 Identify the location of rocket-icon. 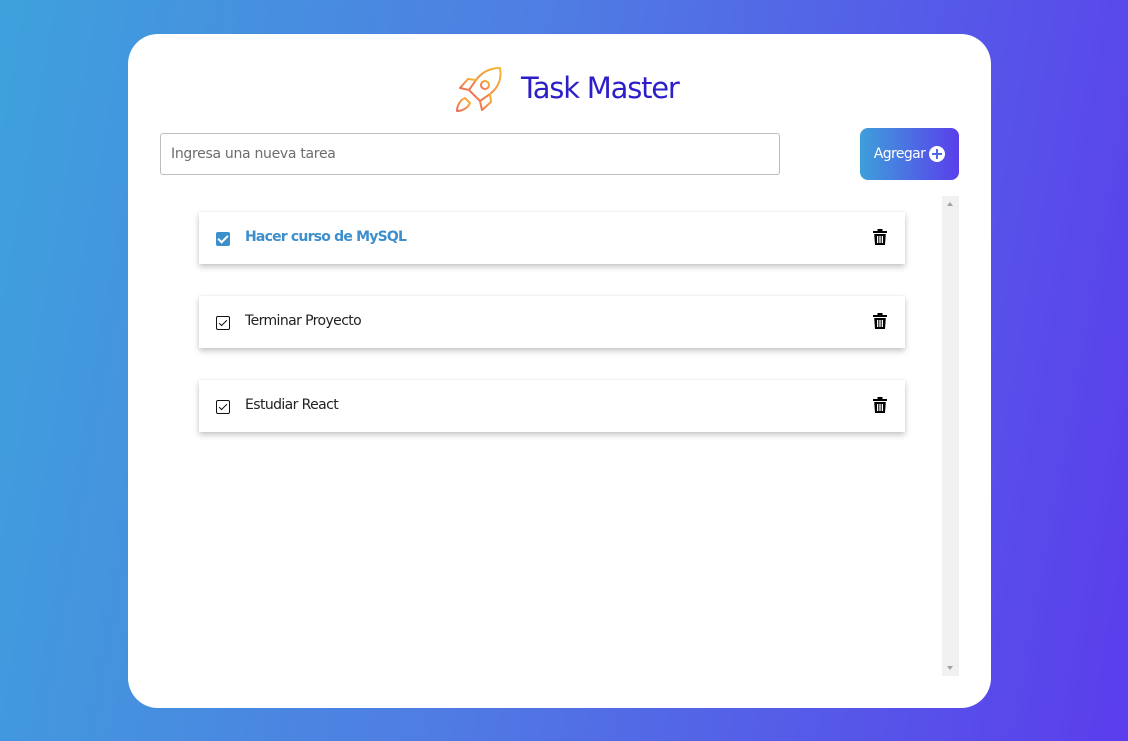
(479, 89).